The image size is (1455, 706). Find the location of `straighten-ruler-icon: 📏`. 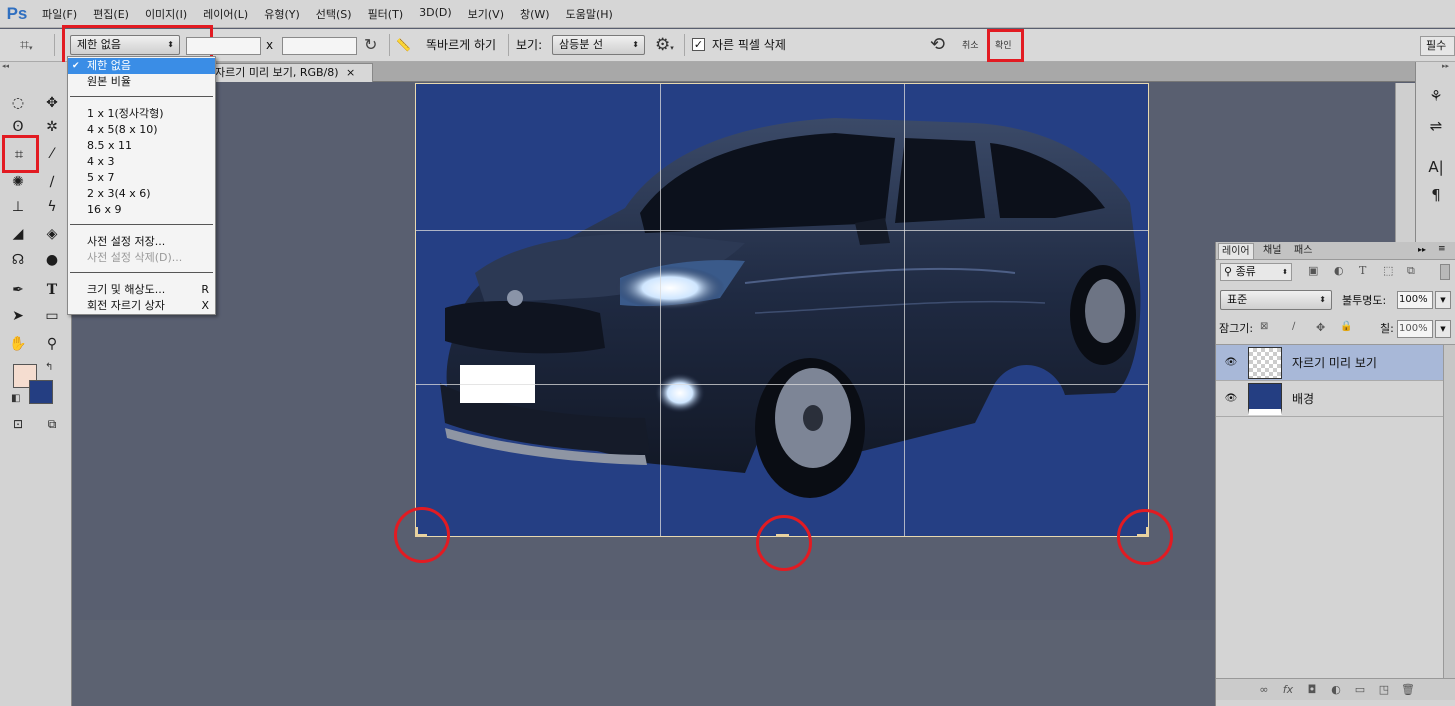

straighten-ruler-icon: 📏 is located at coordinates (406, 45).